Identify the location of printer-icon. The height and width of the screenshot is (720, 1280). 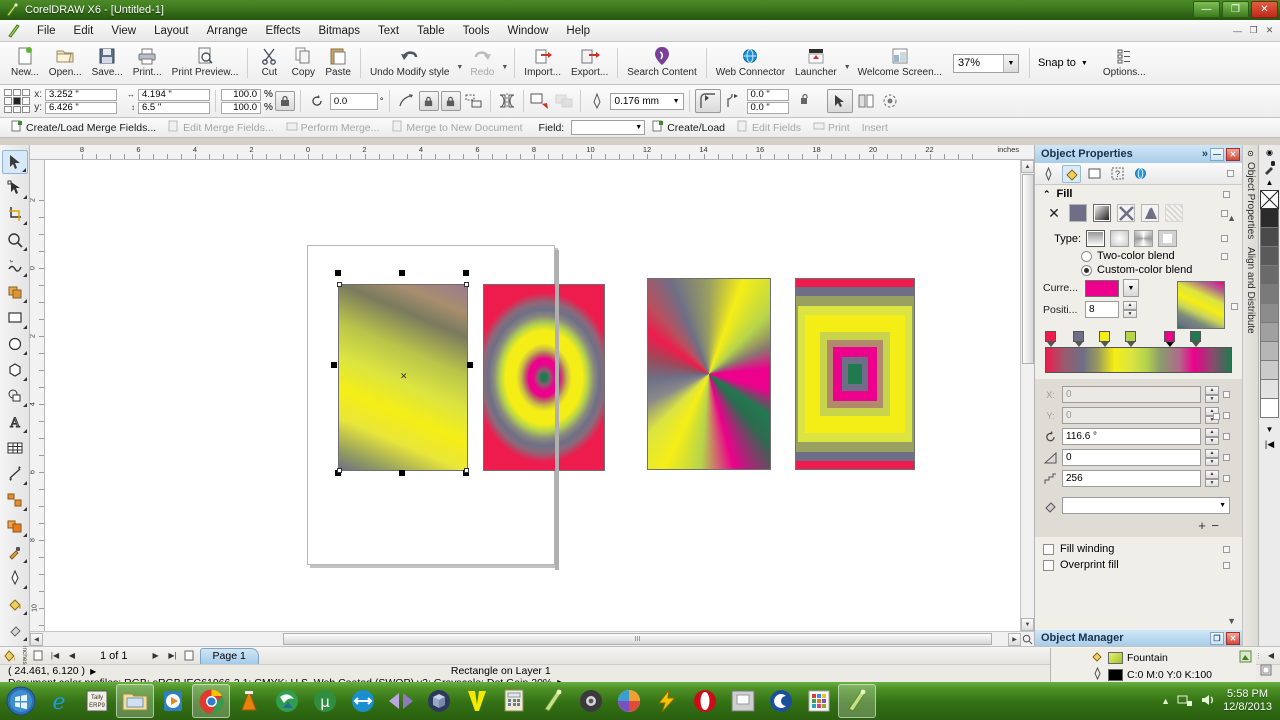
(743, 701).